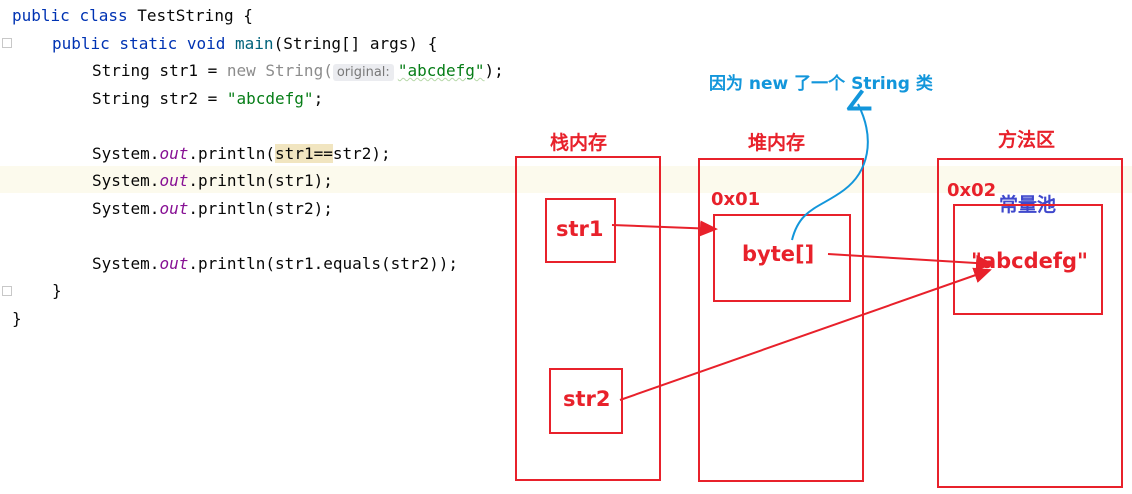 Image resolution: width=1132 pixels, height=494 pixels. What do you see at coordinates (805, 334) in the screenshot?
I see `arrow-str2-to-pool` at bounding box center [805, 334].